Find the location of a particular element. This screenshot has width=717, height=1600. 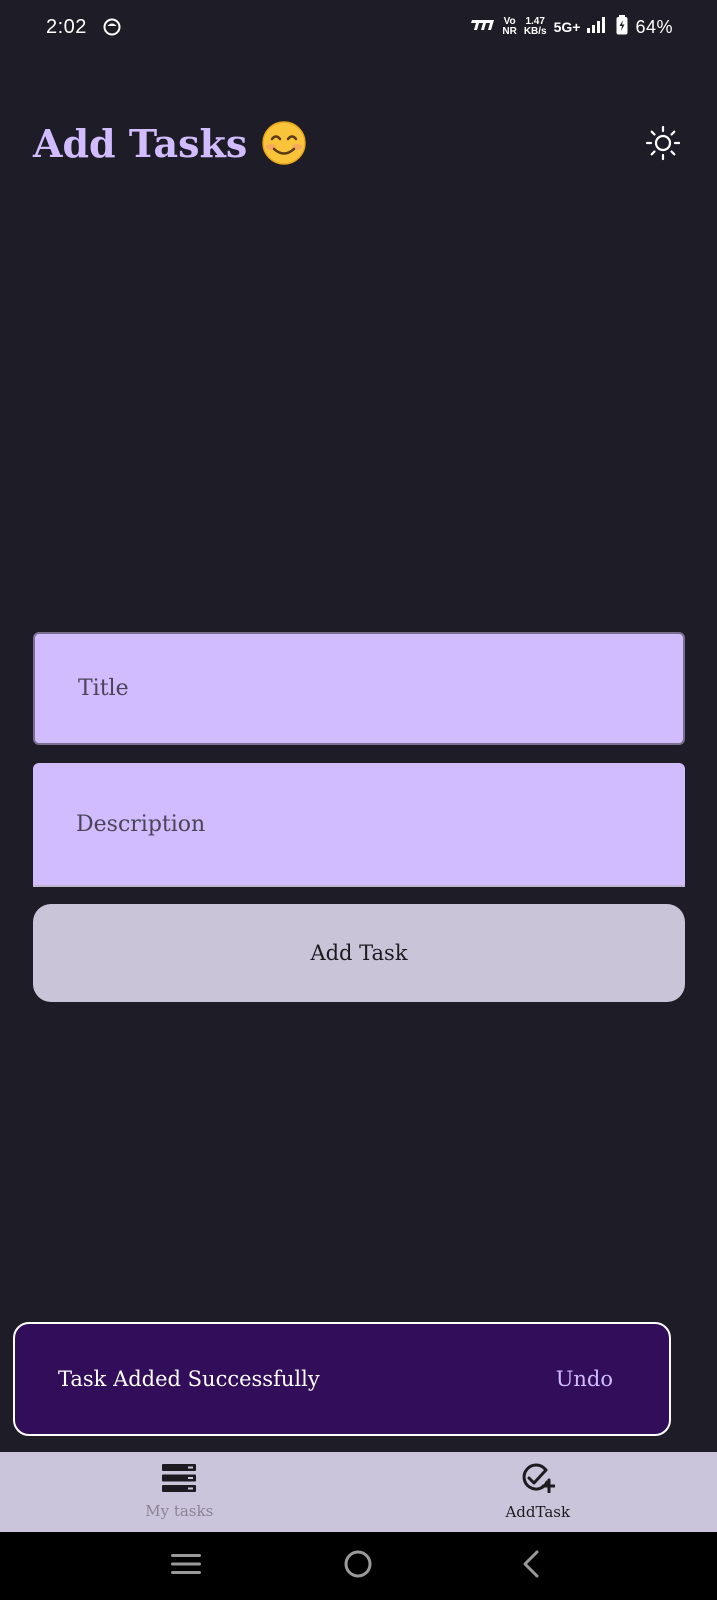

title-placeholder: Title is located at coordinates (103, 688).